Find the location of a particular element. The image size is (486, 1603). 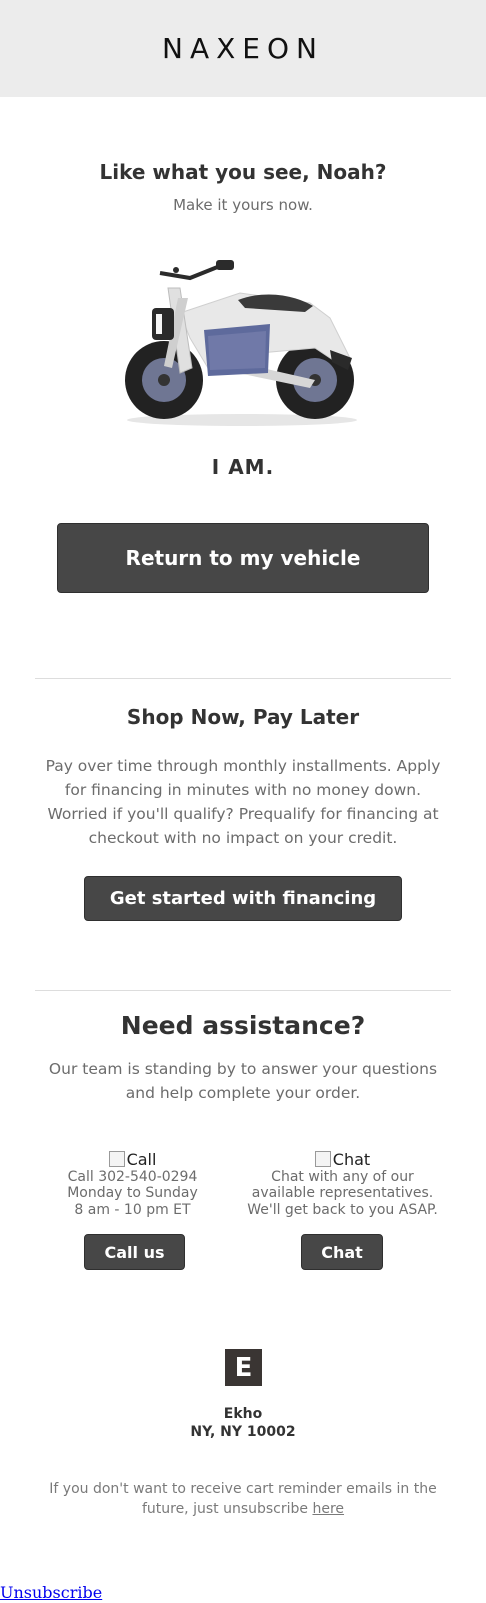

chat-line-1: Chat with any of our is located at coordinates (342, 1176).